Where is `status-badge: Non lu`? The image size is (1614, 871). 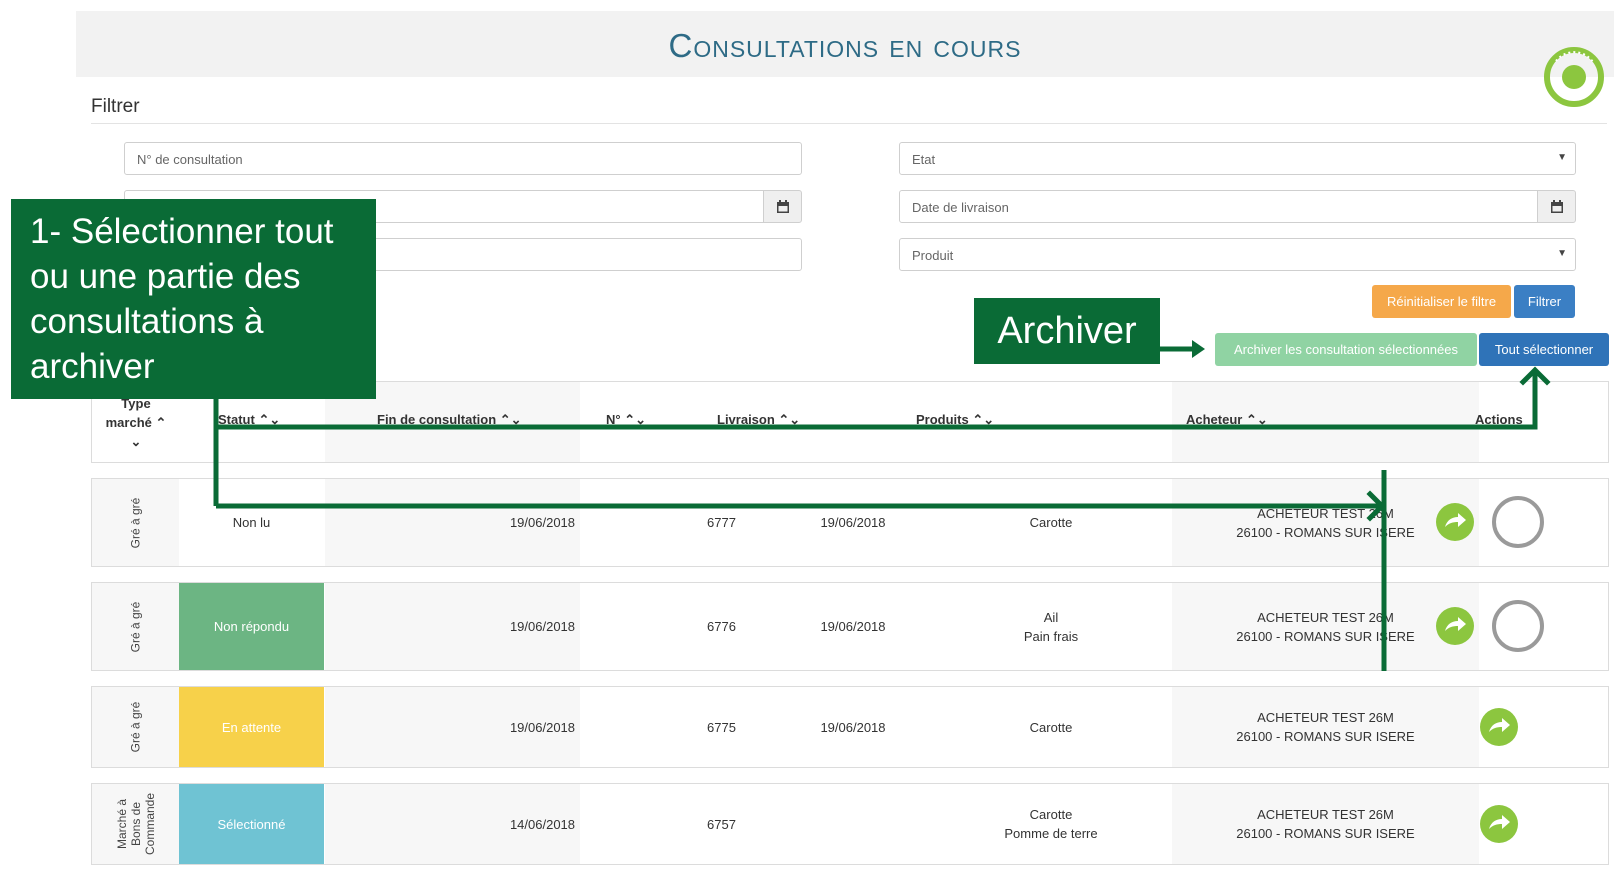 status-badge: Non lu is located at coordinates (251, 522).